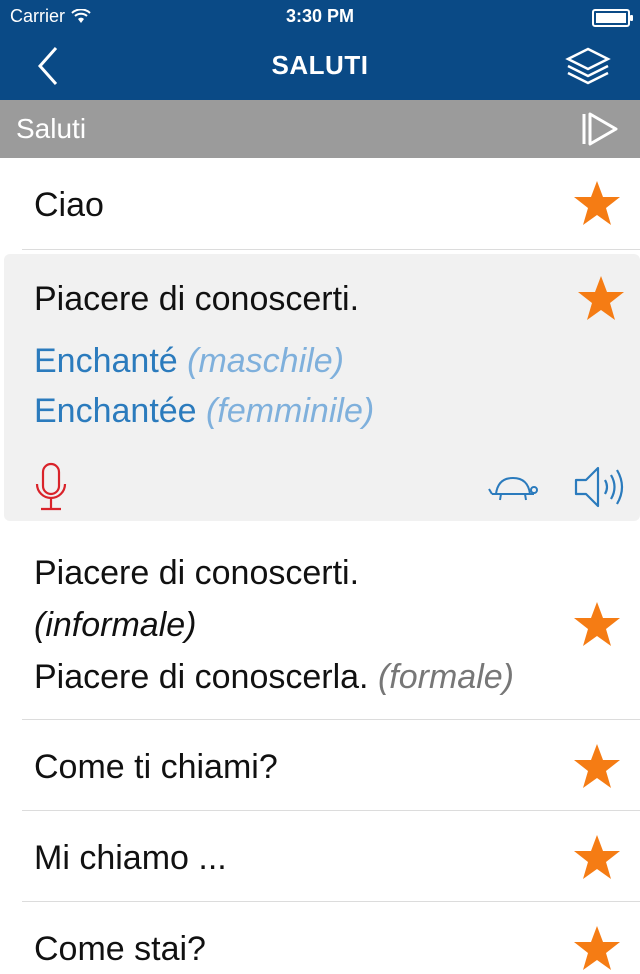  I want to click on speaker-icon, so click(600, 487).